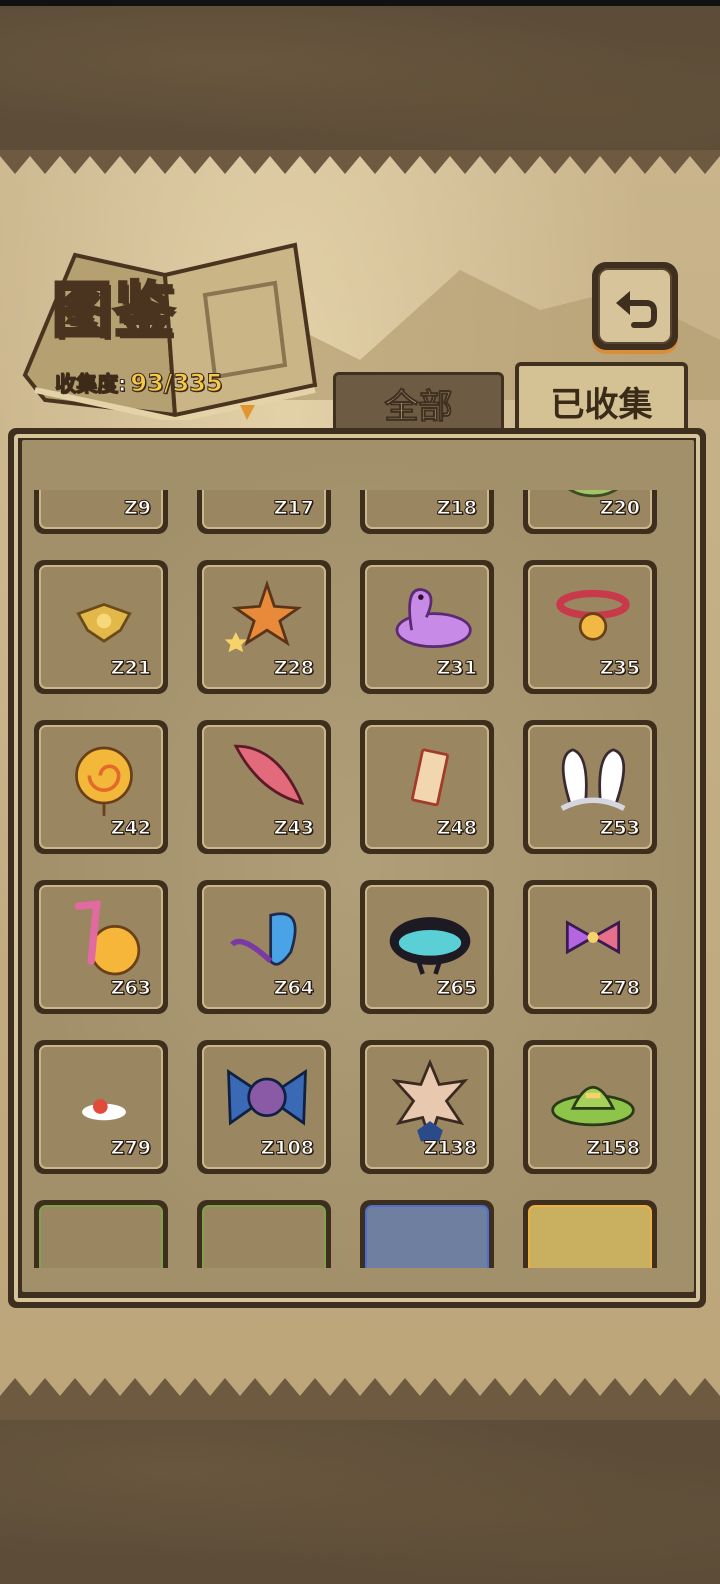  What do you see at coordinates (593, 937) in the screenshot?
I see `rainbow-bow-icon` at bounding box center [593, 937].